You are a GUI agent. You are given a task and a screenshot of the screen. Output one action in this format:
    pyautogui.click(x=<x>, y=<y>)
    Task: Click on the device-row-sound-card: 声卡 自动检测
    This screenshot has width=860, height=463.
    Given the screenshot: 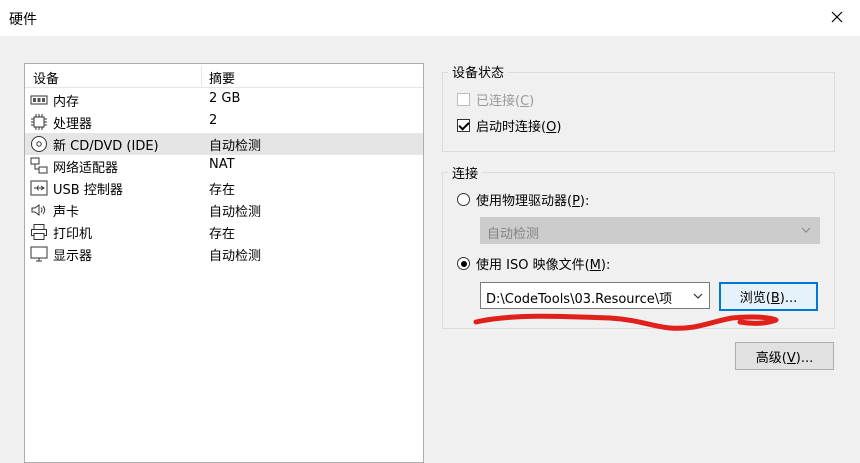 What is the action you would take?
    pyautogui.click(x=224, y=210)
    